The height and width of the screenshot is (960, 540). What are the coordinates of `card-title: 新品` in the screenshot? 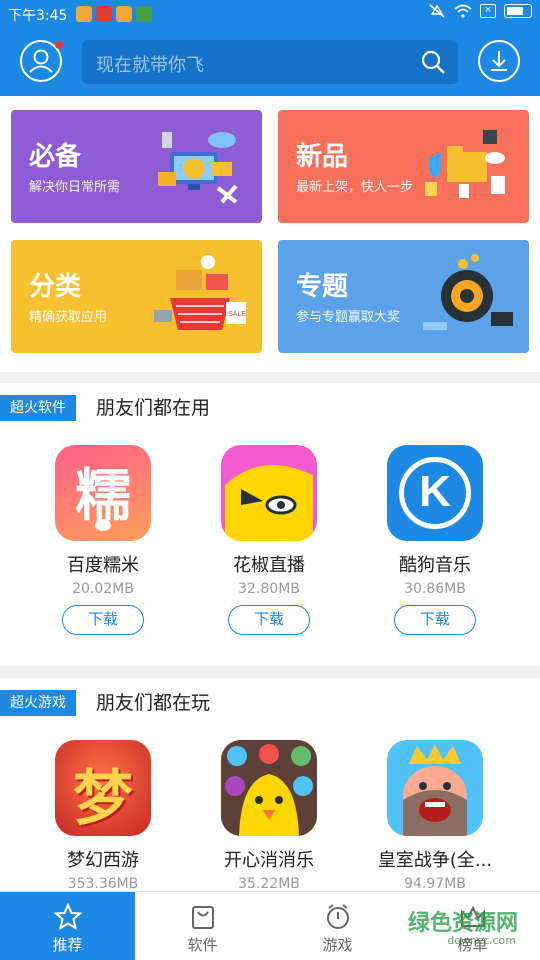 It's located at (322, 157).